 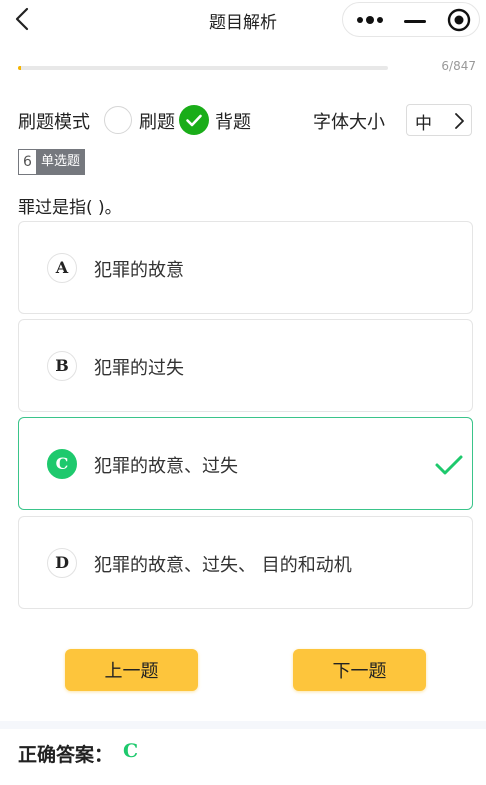 I want to click on question-number: 6, so click(x=27, y=162).